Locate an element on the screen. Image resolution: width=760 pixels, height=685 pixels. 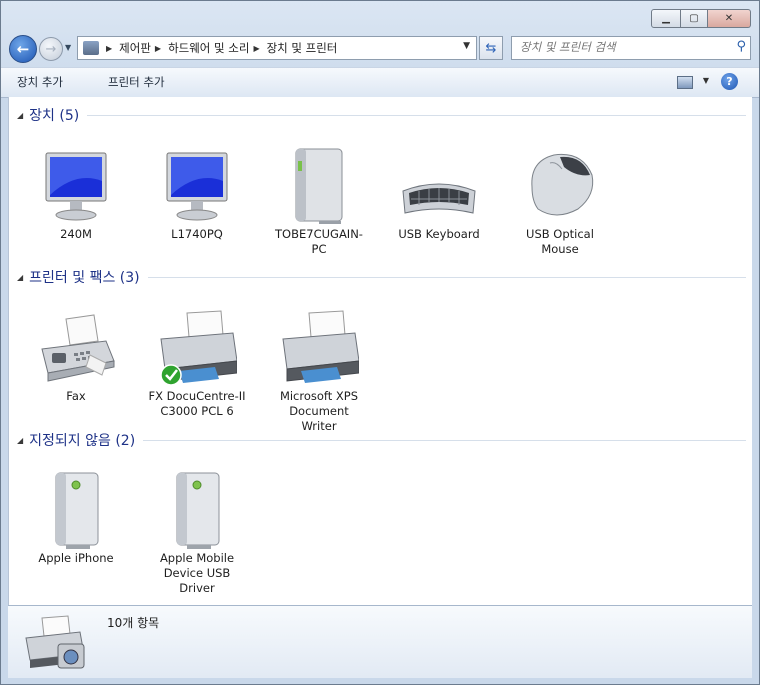
search-icon: ⚲ is located at coordinates (741, 46).